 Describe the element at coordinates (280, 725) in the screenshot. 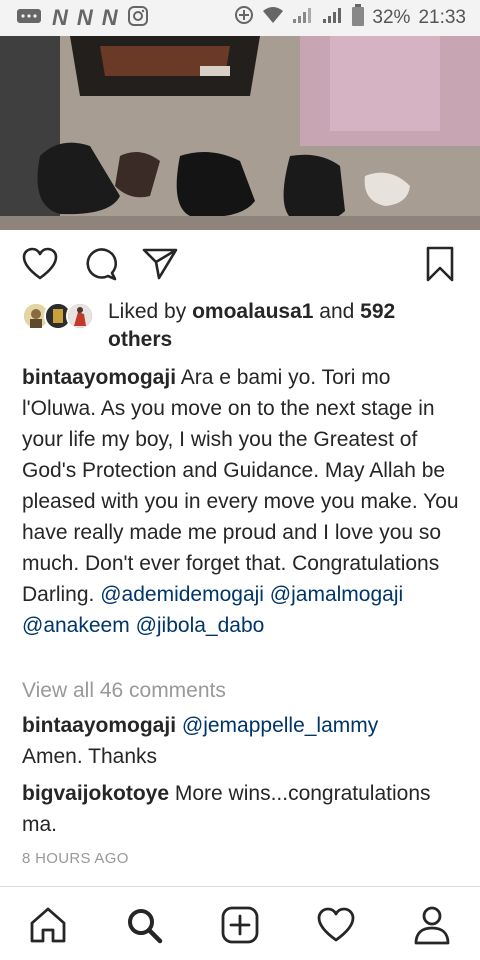

I see `mention-link: @jemappelle_lammy` at that location.